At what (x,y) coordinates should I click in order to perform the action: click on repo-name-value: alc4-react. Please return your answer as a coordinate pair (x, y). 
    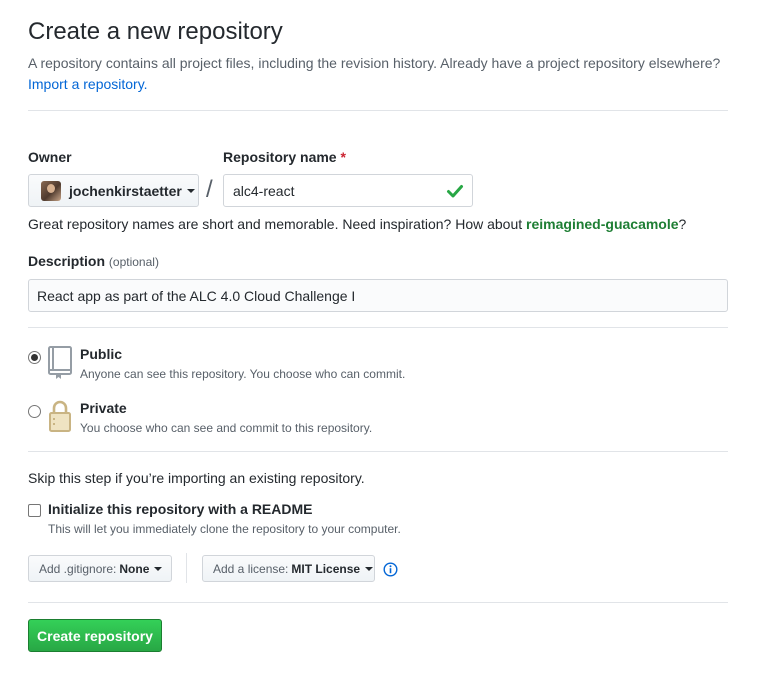
    Looking at the image, I should click on (264, 190).